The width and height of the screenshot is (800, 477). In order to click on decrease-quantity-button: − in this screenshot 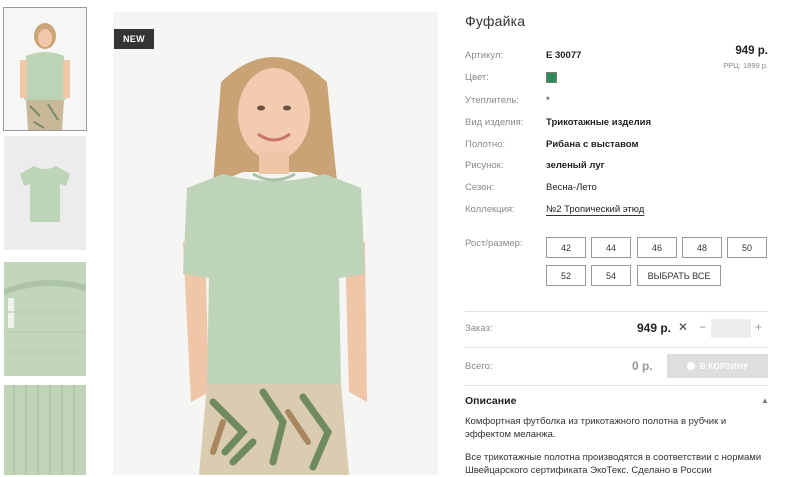, I will do `click(702, 327)`.